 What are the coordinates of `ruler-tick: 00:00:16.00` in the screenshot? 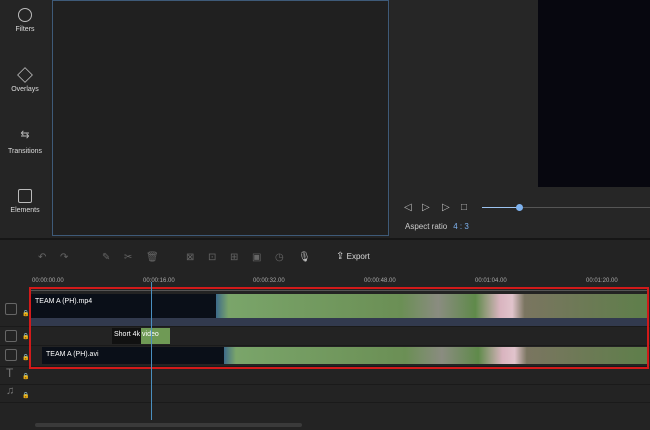 It's located at (159, 281).